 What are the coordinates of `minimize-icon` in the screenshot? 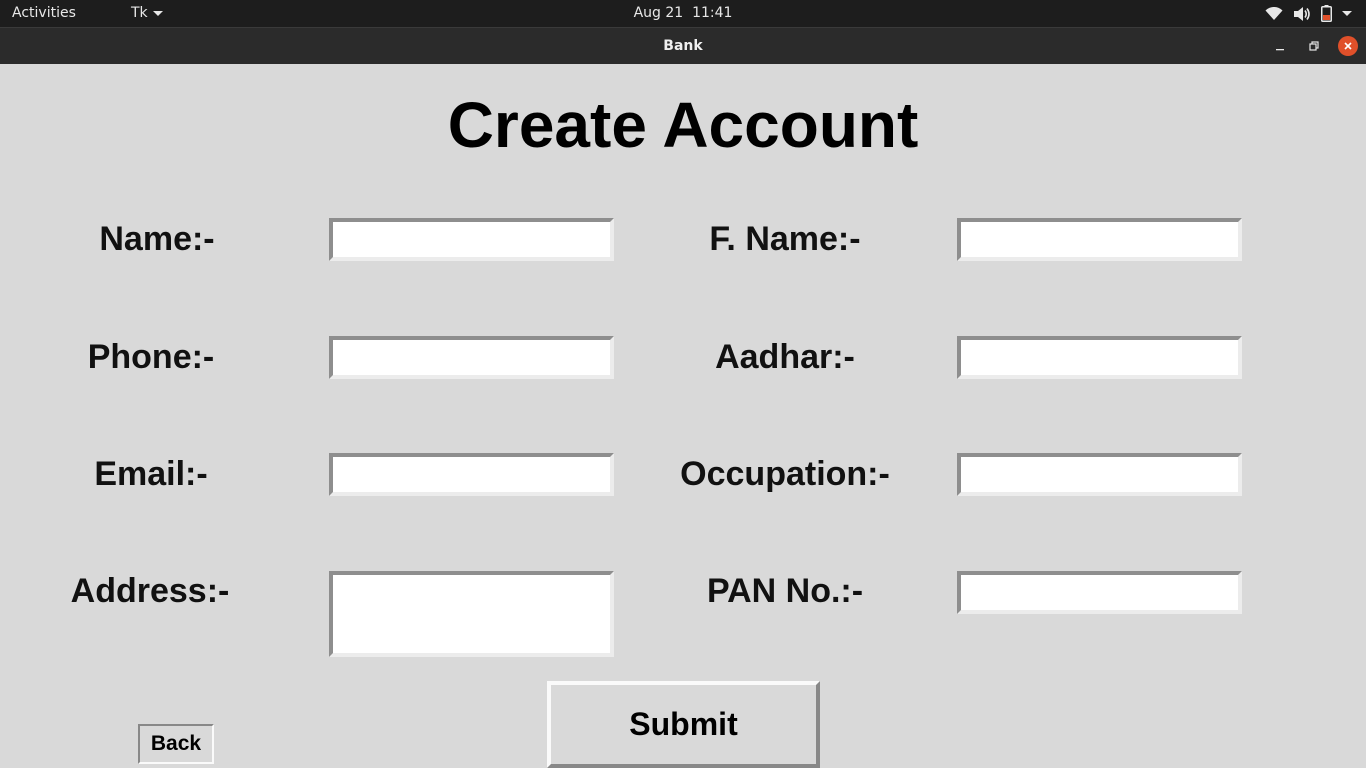 It's located at (1280, 50).